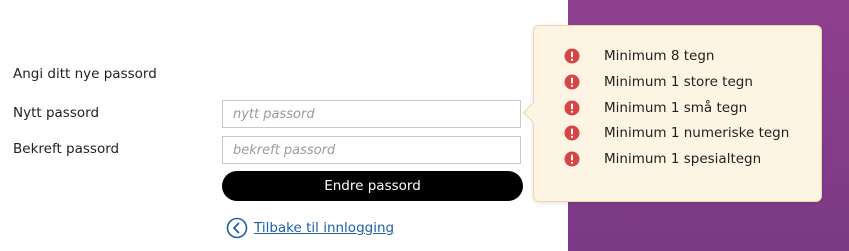 Image resolution: width=849 pixels, height=251 pixels. Describe the element at coordinates (85, 74) in the screenshot. I see `form-heading: Angi ditt nye passord` at that location.